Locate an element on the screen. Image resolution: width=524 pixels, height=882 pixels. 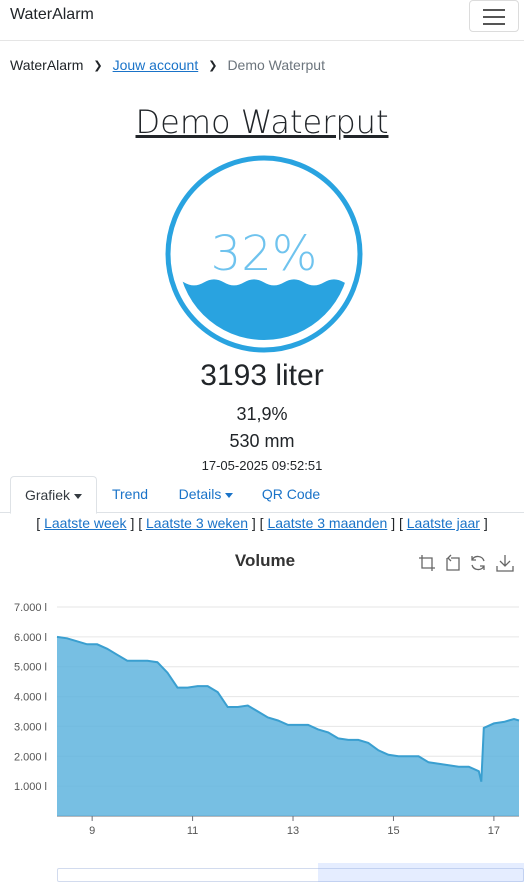
y-tick-label: 5.000 l is located at coordinates (30, 668).